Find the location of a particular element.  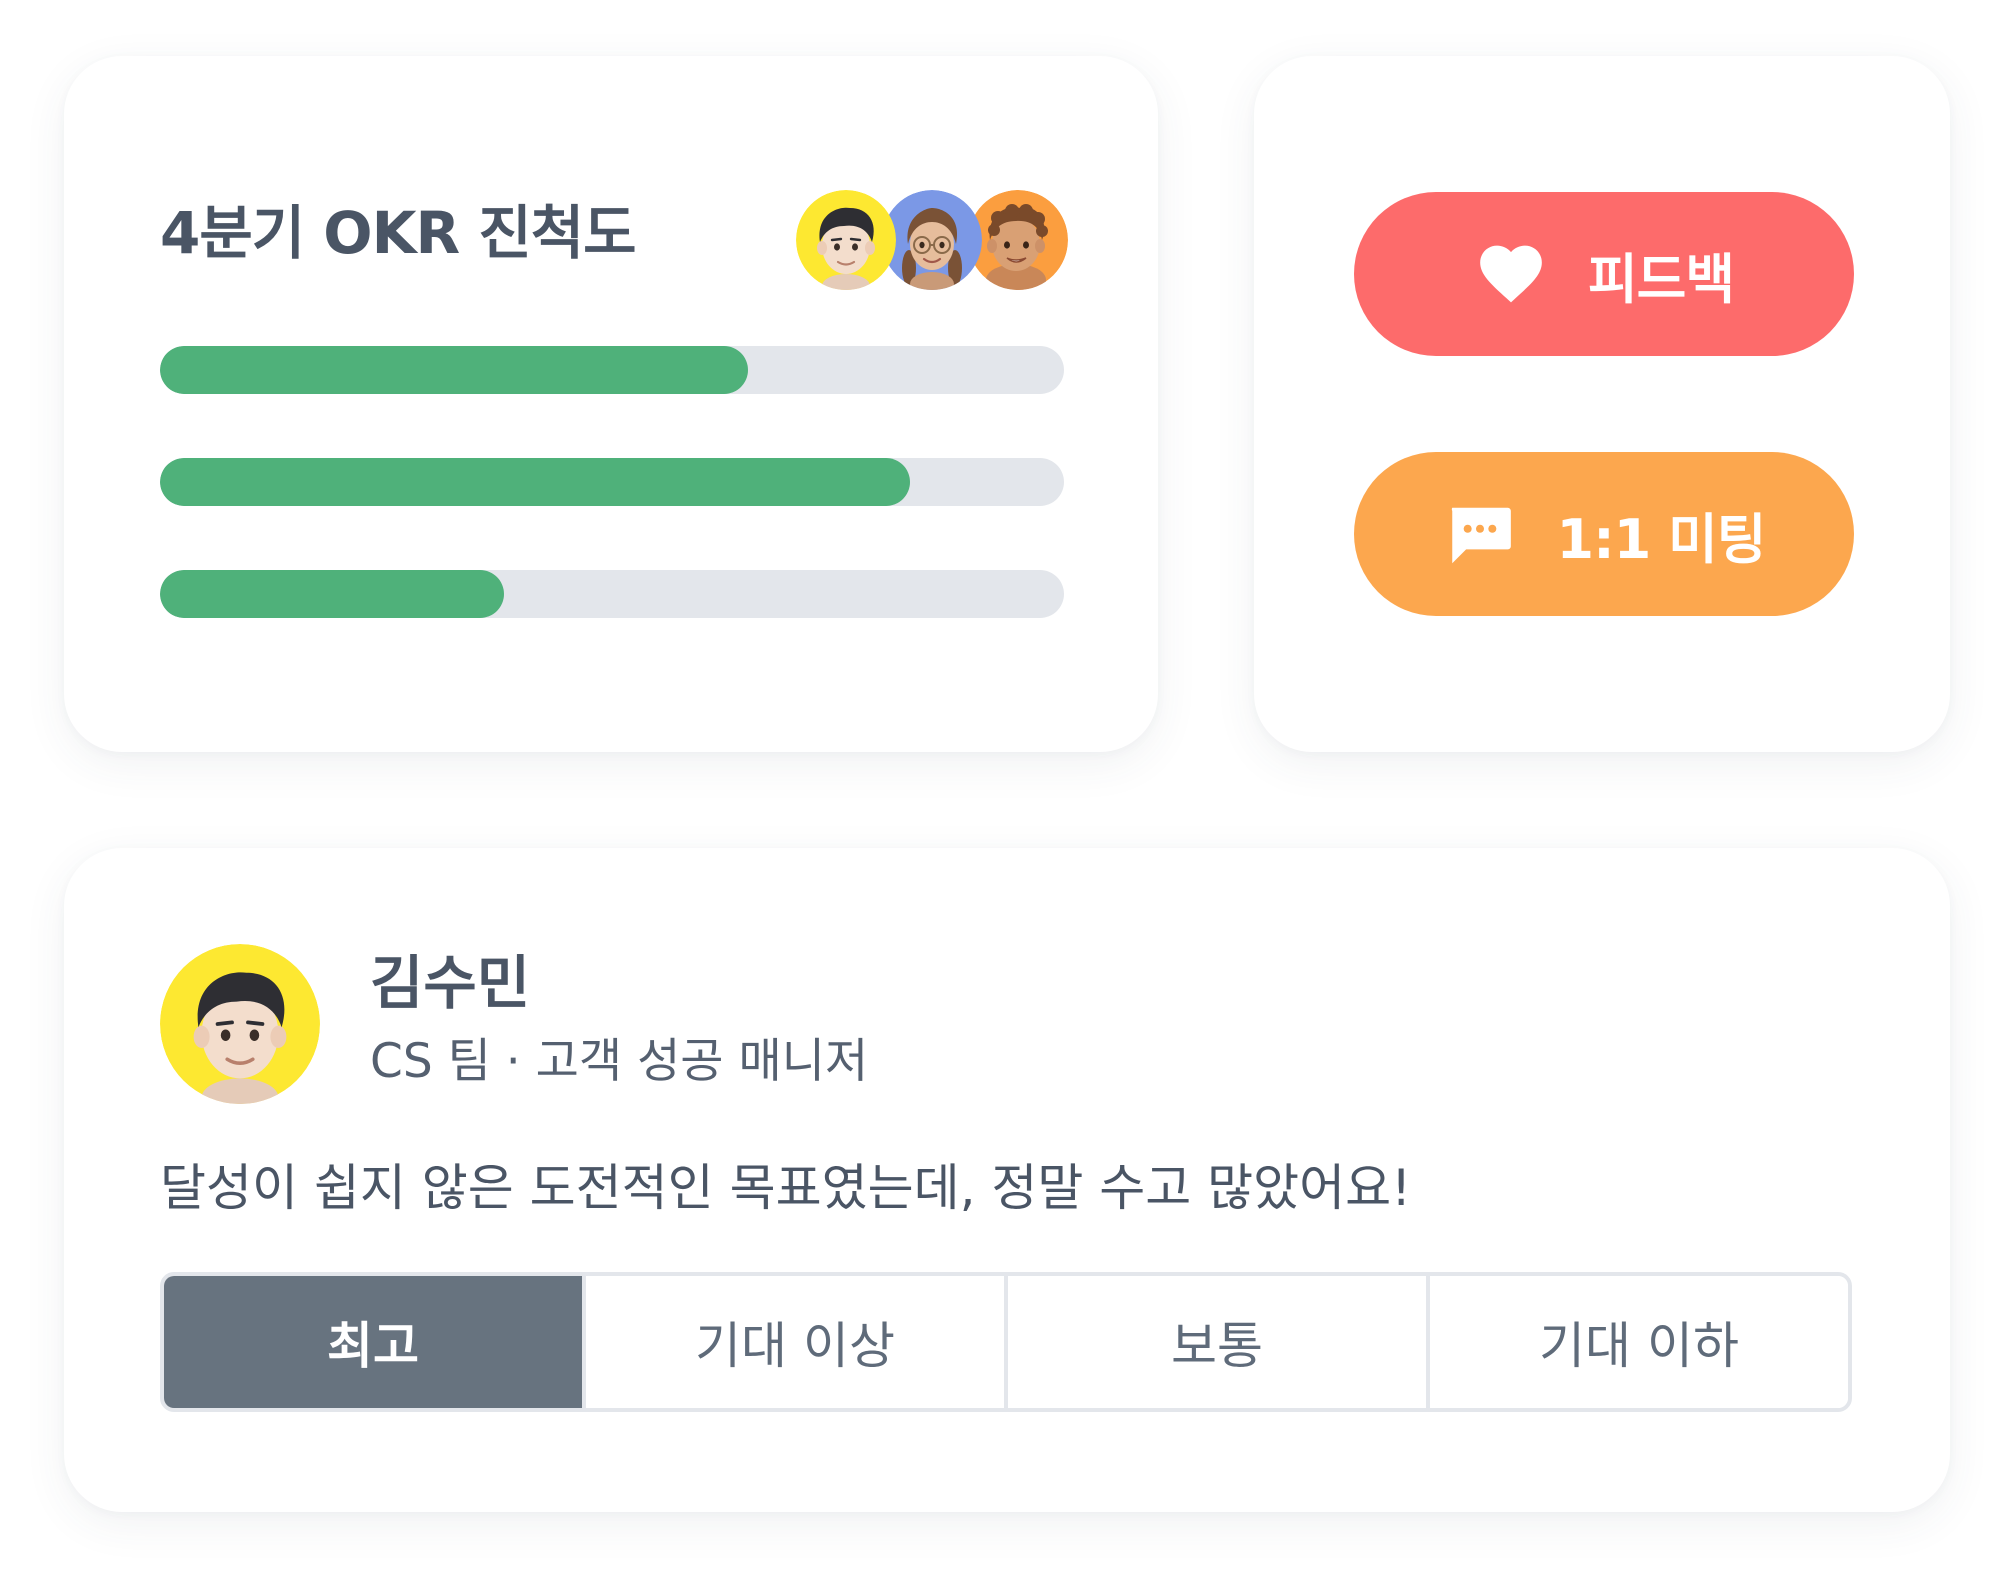

rating-segmented-control: 최고 기대 이상 보통 기대 이하 is located at coordinates (1006, 1342).